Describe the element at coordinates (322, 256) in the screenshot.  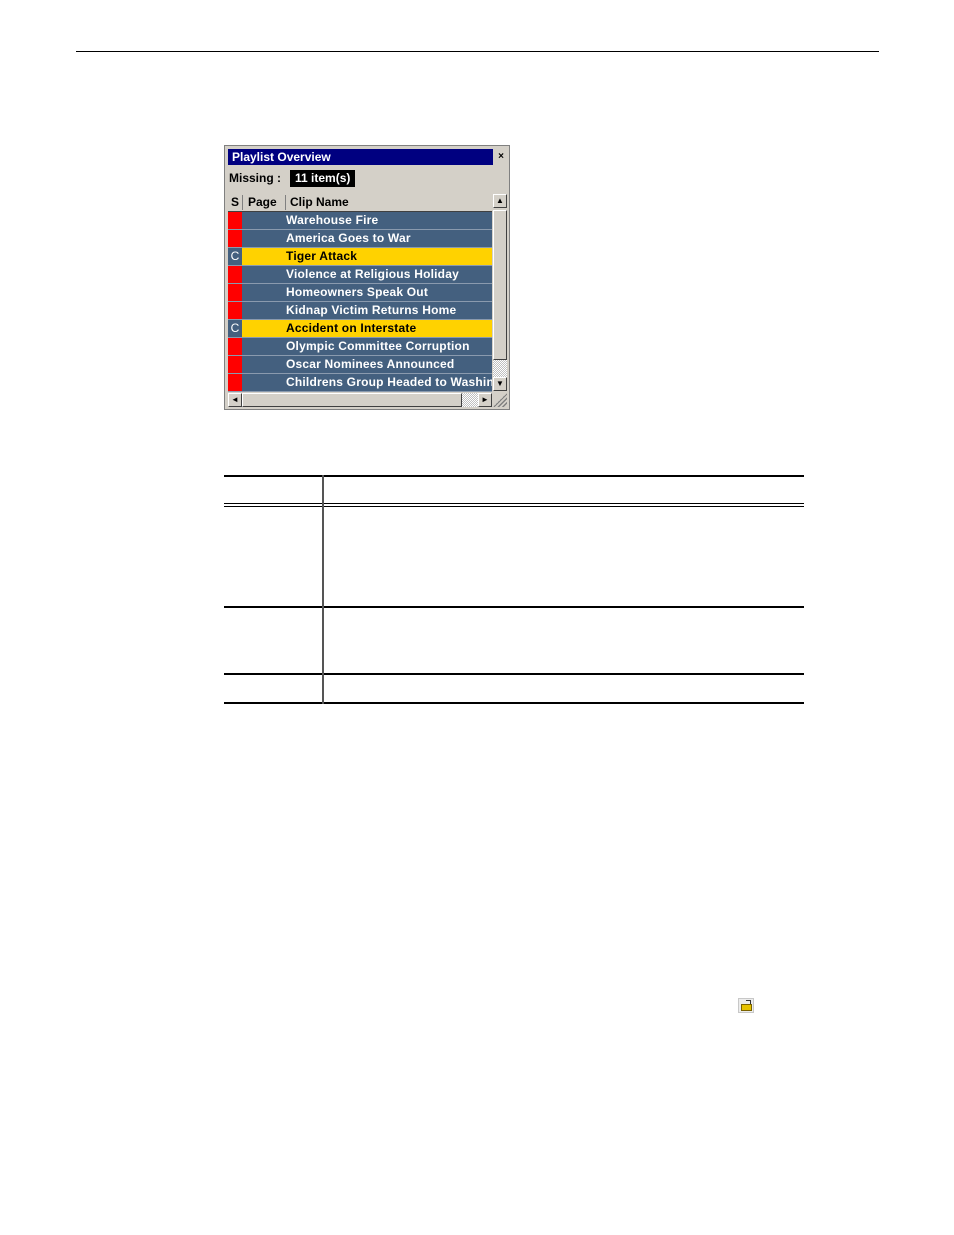
I see `clip-name-cell: Tiger Attack` at that location.